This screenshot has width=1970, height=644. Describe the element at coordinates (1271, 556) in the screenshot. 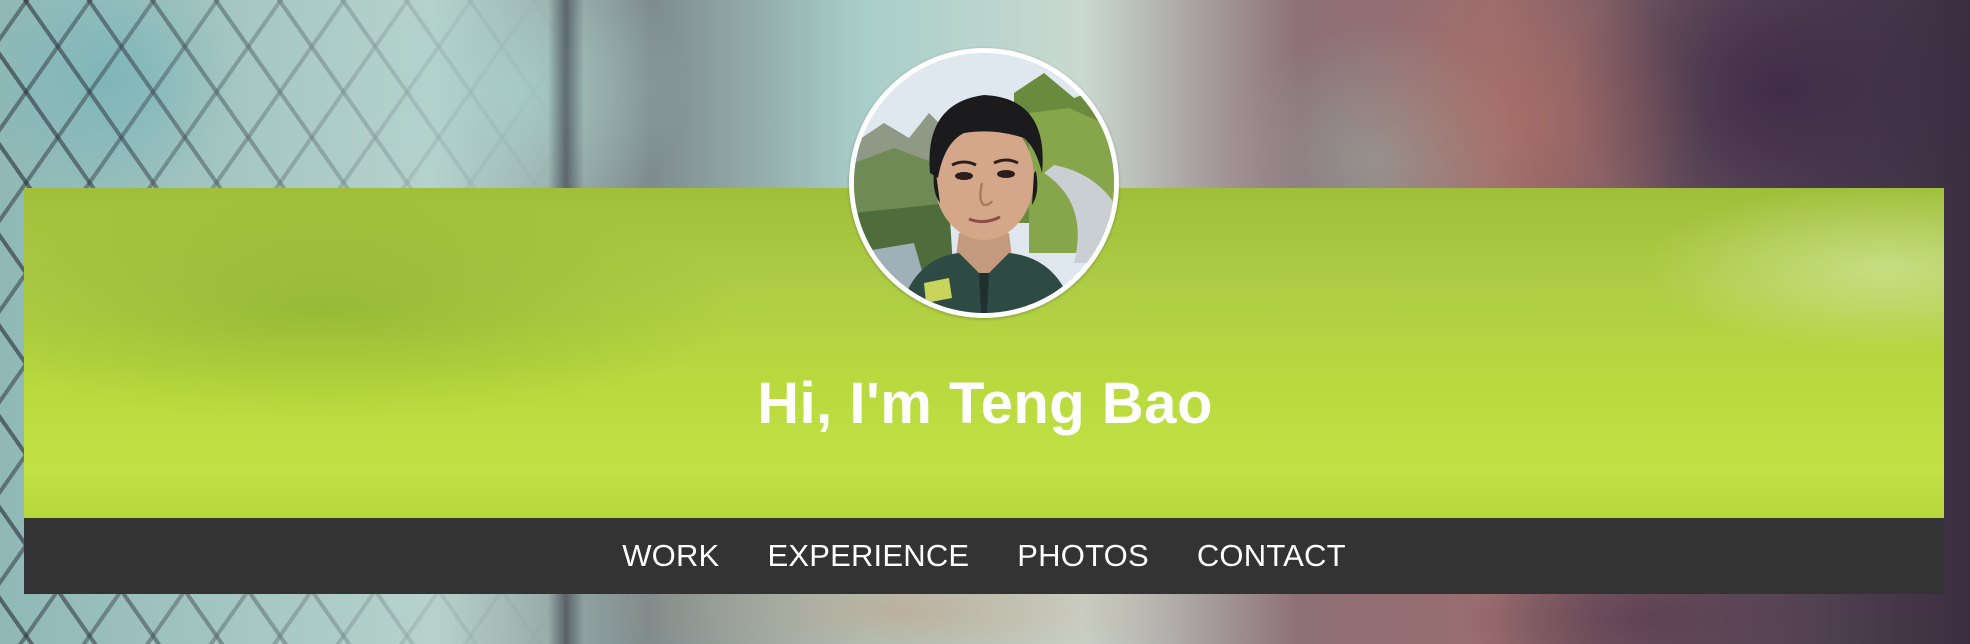

I see `nav-item-contact: CONTACT` at that location.